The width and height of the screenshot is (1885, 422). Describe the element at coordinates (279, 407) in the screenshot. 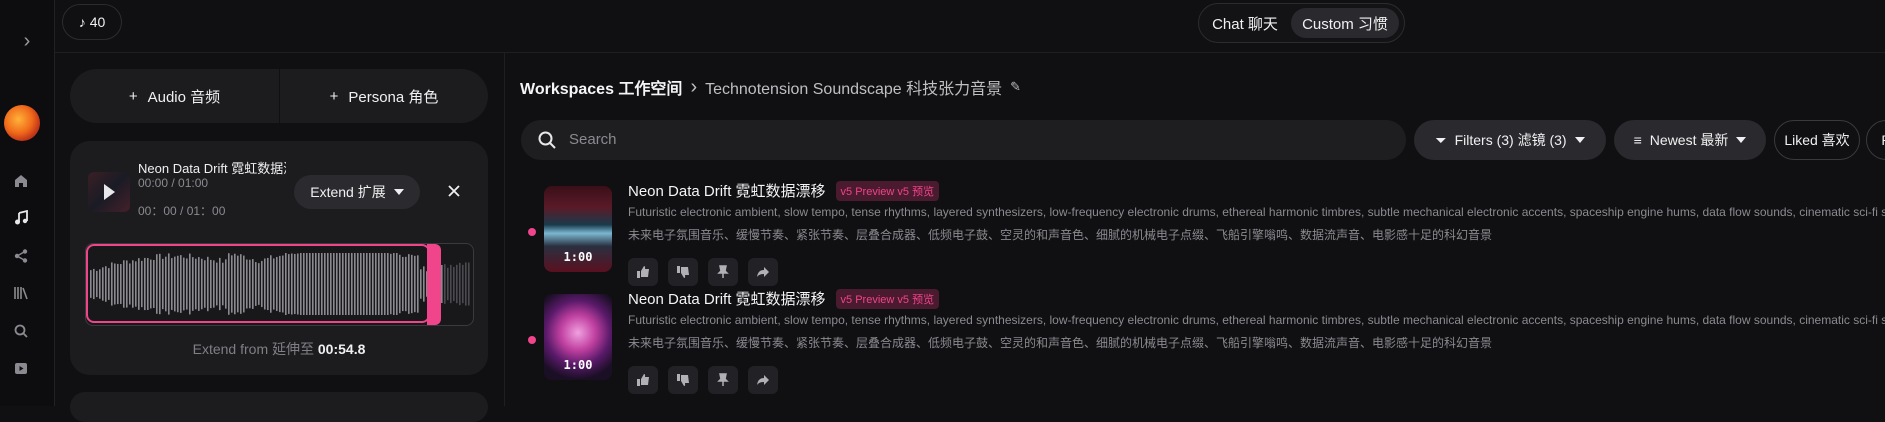

I see `next-card` at that location.